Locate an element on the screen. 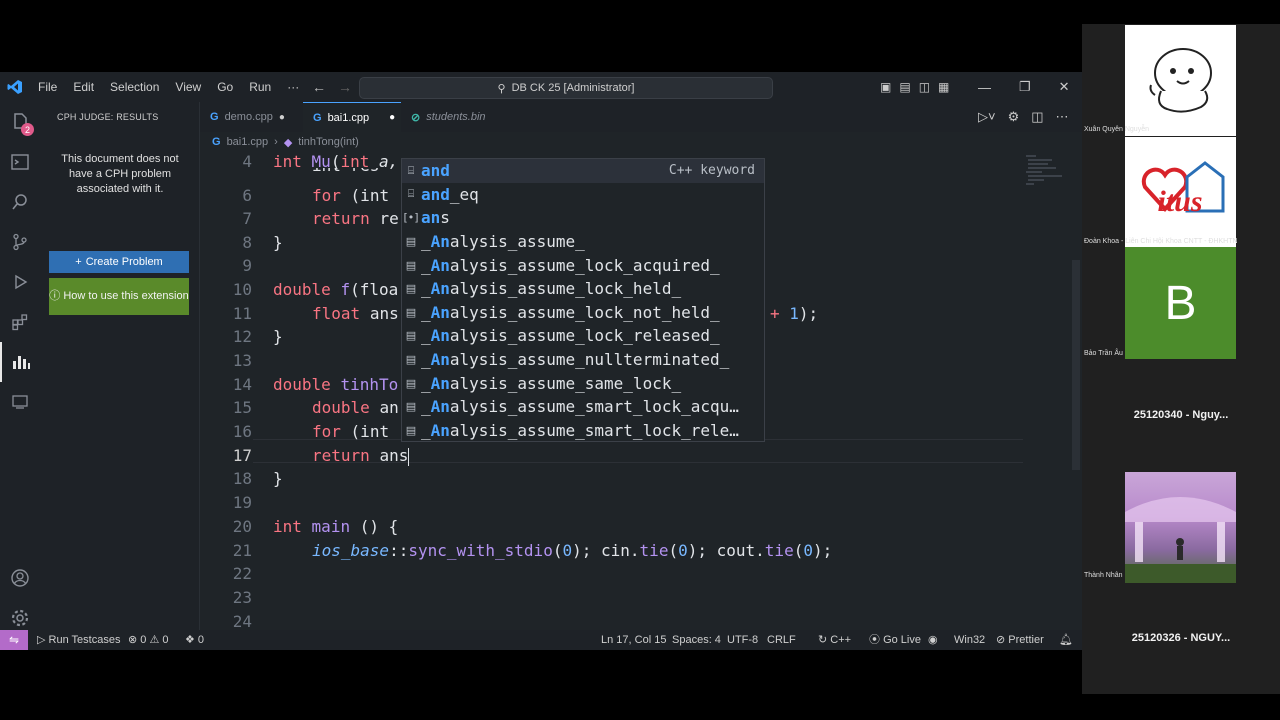  search-icon: ⚲ is located at coordinates (501, 88).